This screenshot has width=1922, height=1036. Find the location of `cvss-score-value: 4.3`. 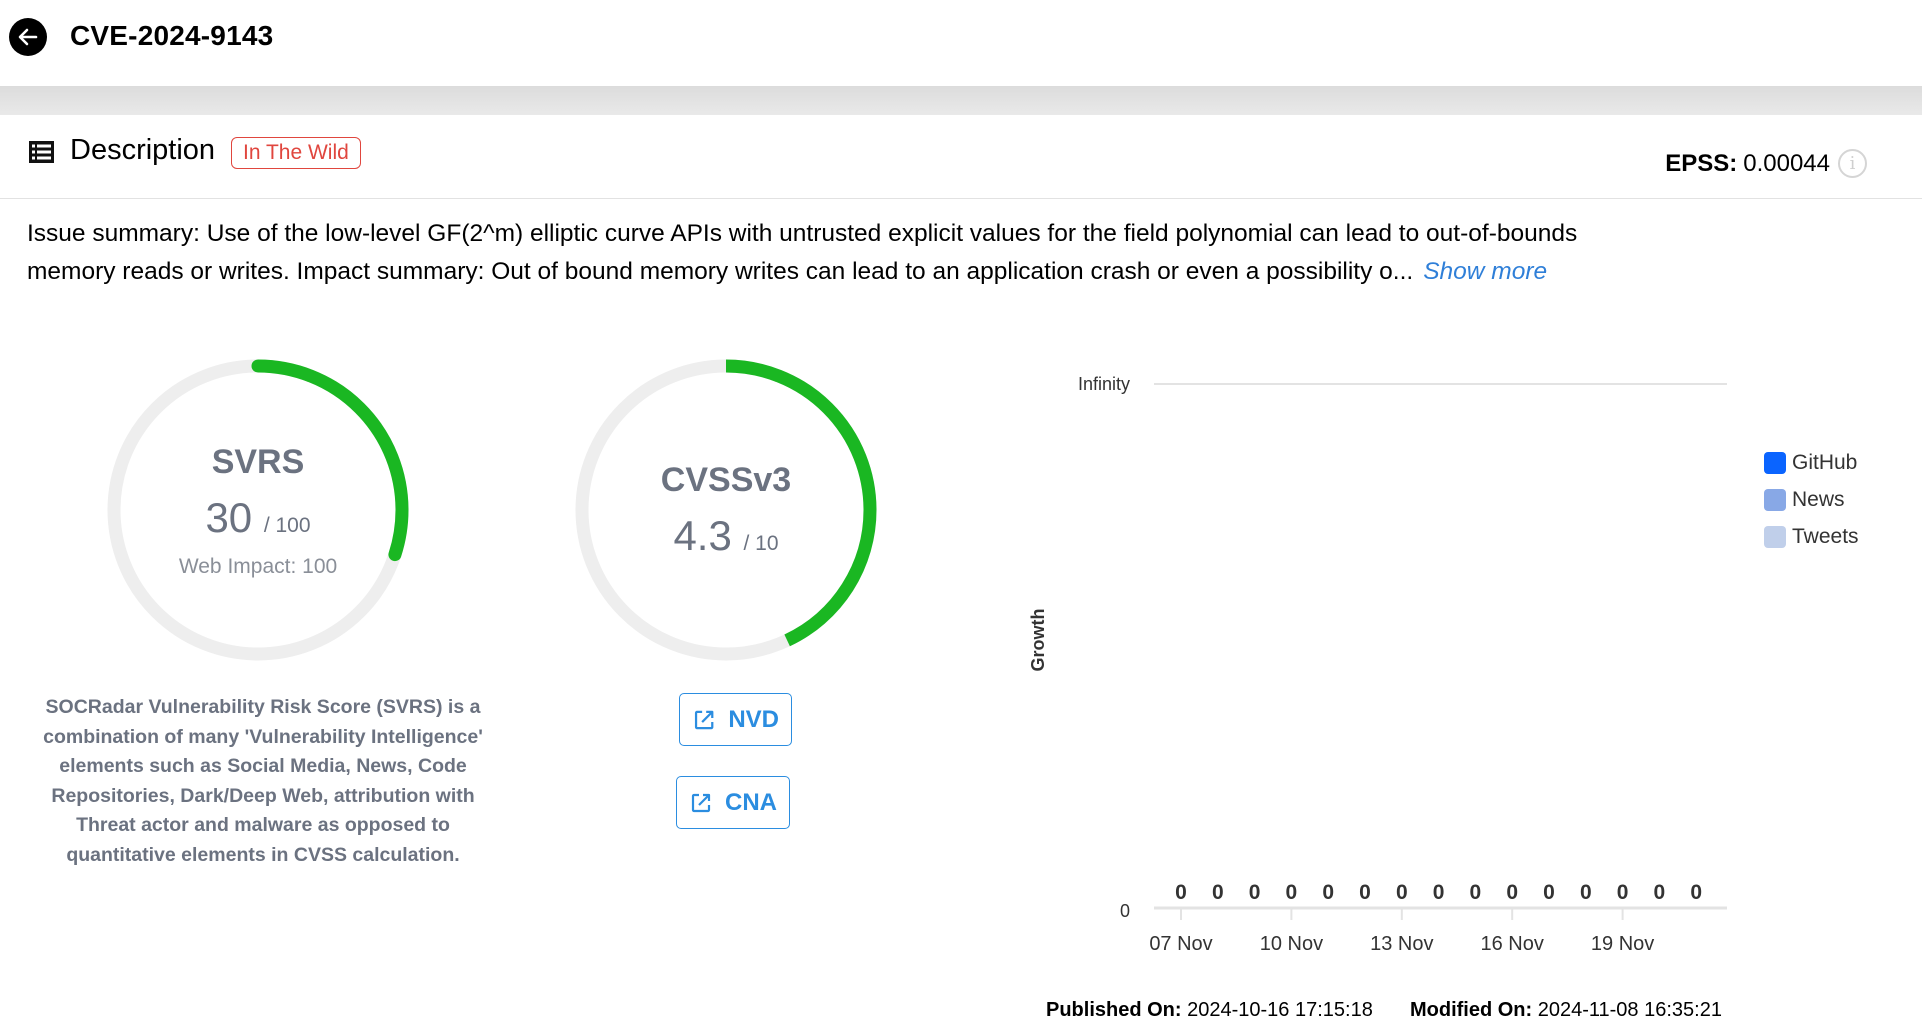

cvss-score-value: 4.3 is located at coordinates (702, 535).